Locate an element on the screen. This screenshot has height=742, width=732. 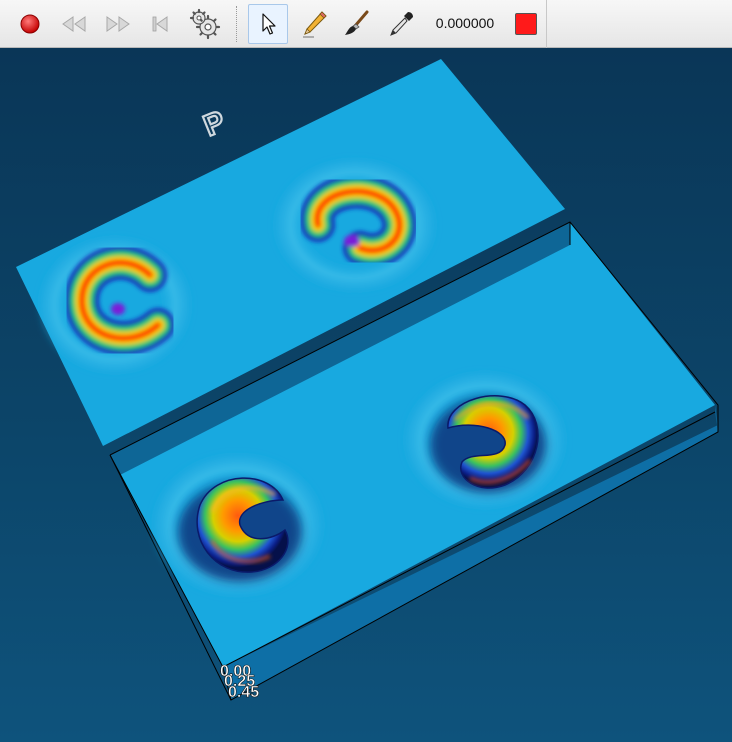
color-swatch-button is located at coordinates (526, 24).